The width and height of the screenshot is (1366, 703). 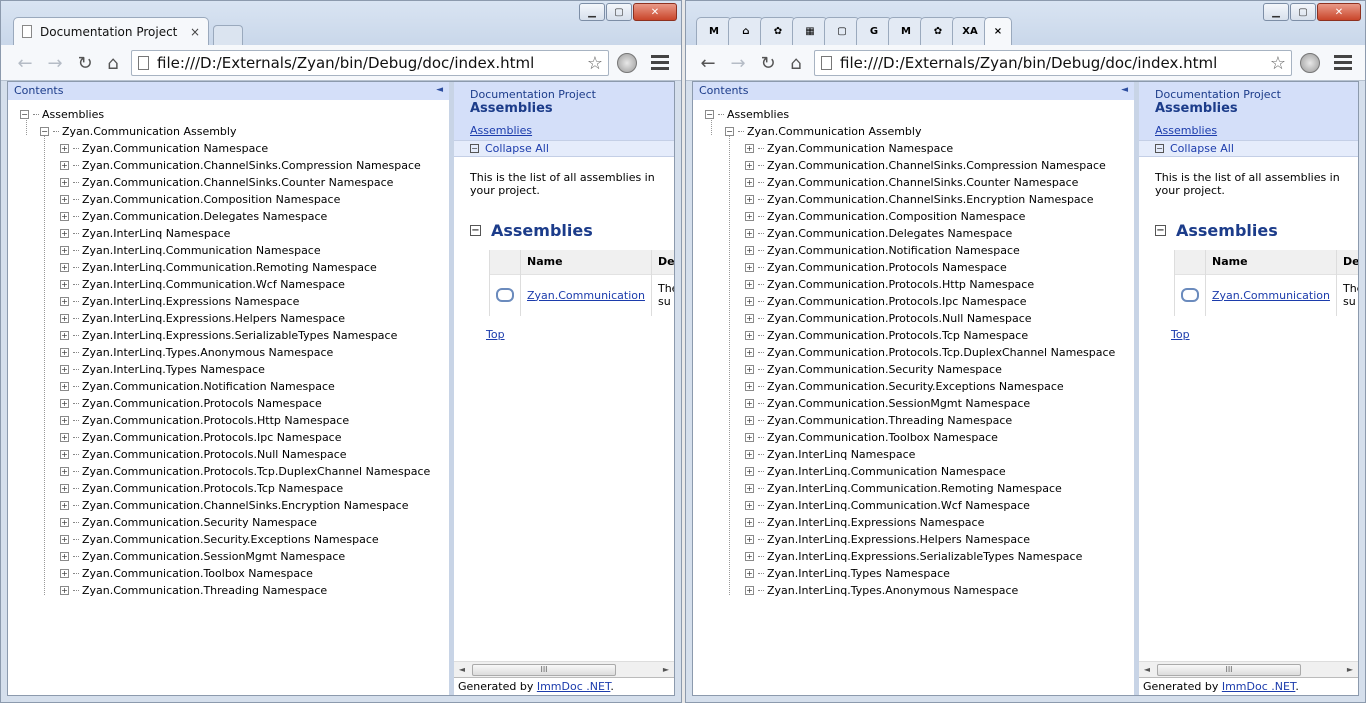 I want to click on new-tab-button, so click(x=228, y=35).